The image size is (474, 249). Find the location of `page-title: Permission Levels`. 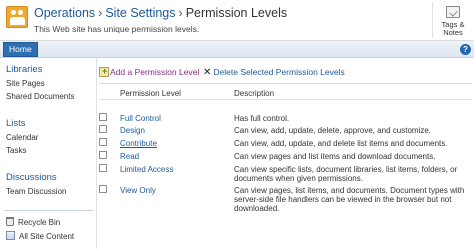

page-title: Permission Levels is located at coordinates (236, 13).